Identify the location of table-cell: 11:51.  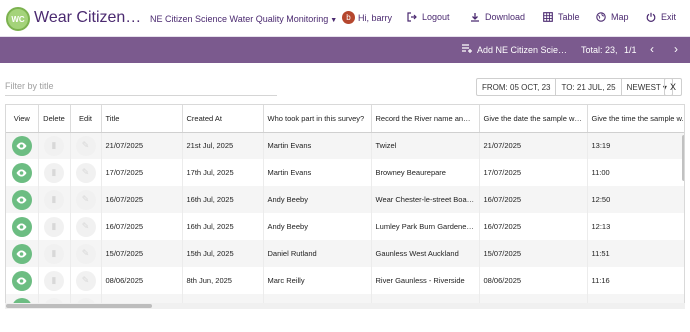
(635, 253).